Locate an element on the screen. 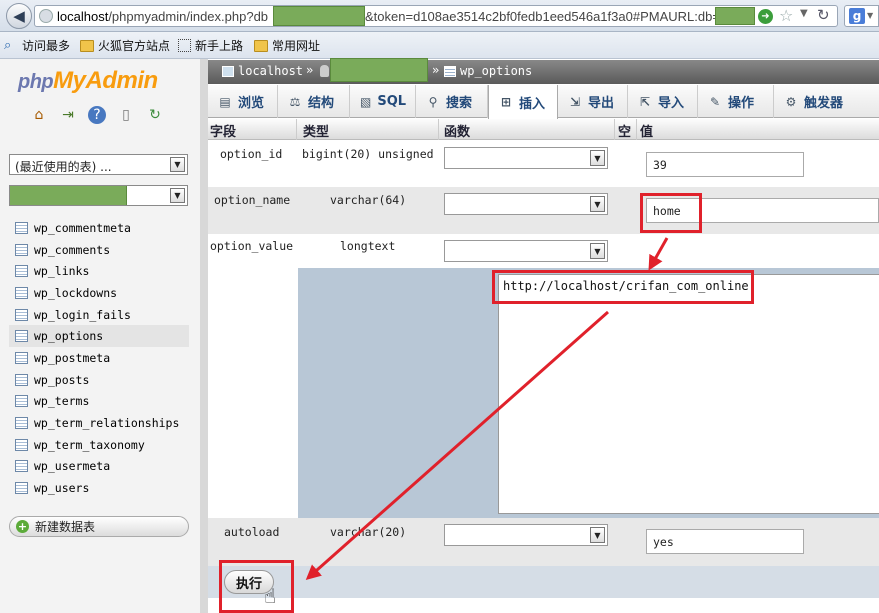 The width and height of the screenshot is (879, 613). table-item-active: wp_options is located at coordinates (99, 336).